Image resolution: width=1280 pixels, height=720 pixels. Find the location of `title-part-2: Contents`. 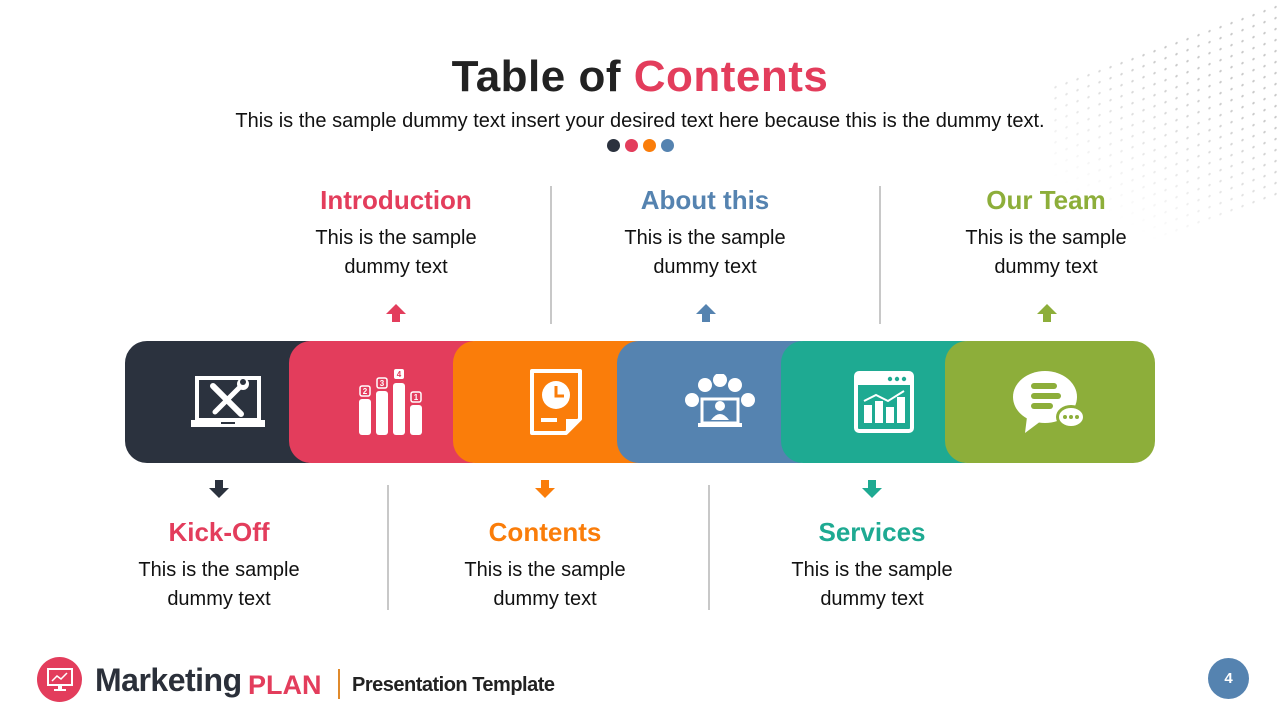

title-part-2: Contents is located at coordinates (731, 76).